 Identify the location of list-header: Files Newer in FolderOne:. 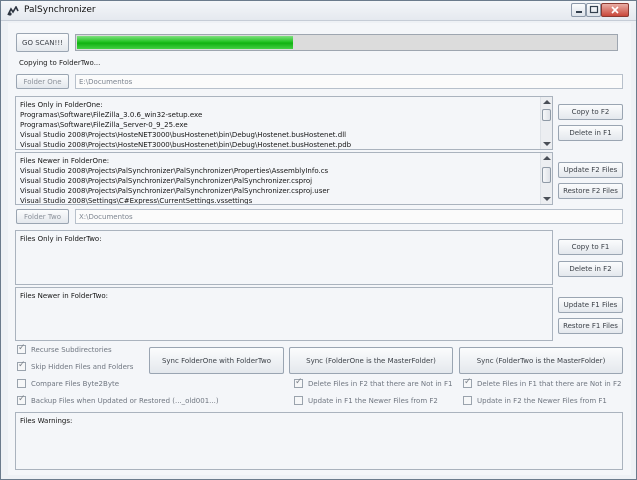
(65, 161).